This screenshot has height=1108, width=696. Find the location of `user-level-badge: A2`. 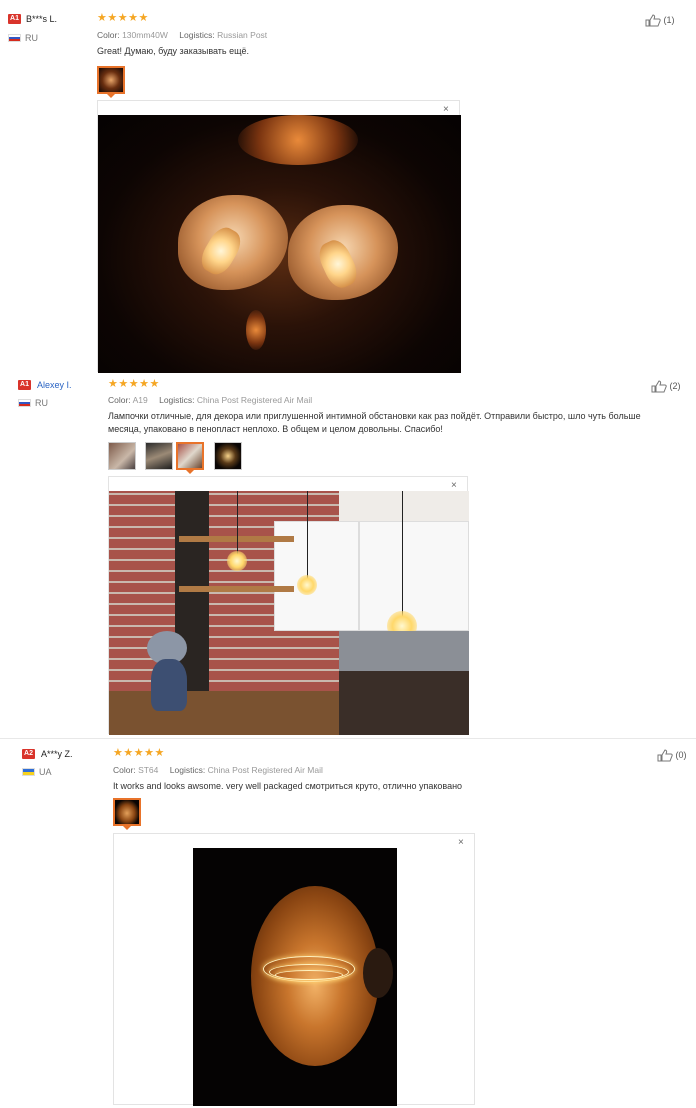

user-level-badge: A2 is located at coordinates (28, 754).